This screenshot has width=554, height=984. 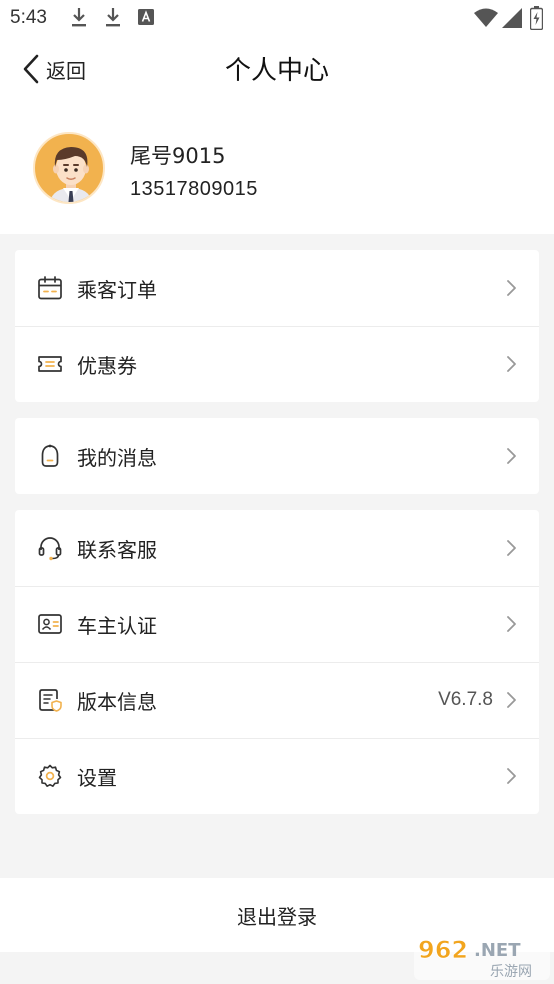 I want to click on page-title: 个人中心, so click(x=276, y=71).